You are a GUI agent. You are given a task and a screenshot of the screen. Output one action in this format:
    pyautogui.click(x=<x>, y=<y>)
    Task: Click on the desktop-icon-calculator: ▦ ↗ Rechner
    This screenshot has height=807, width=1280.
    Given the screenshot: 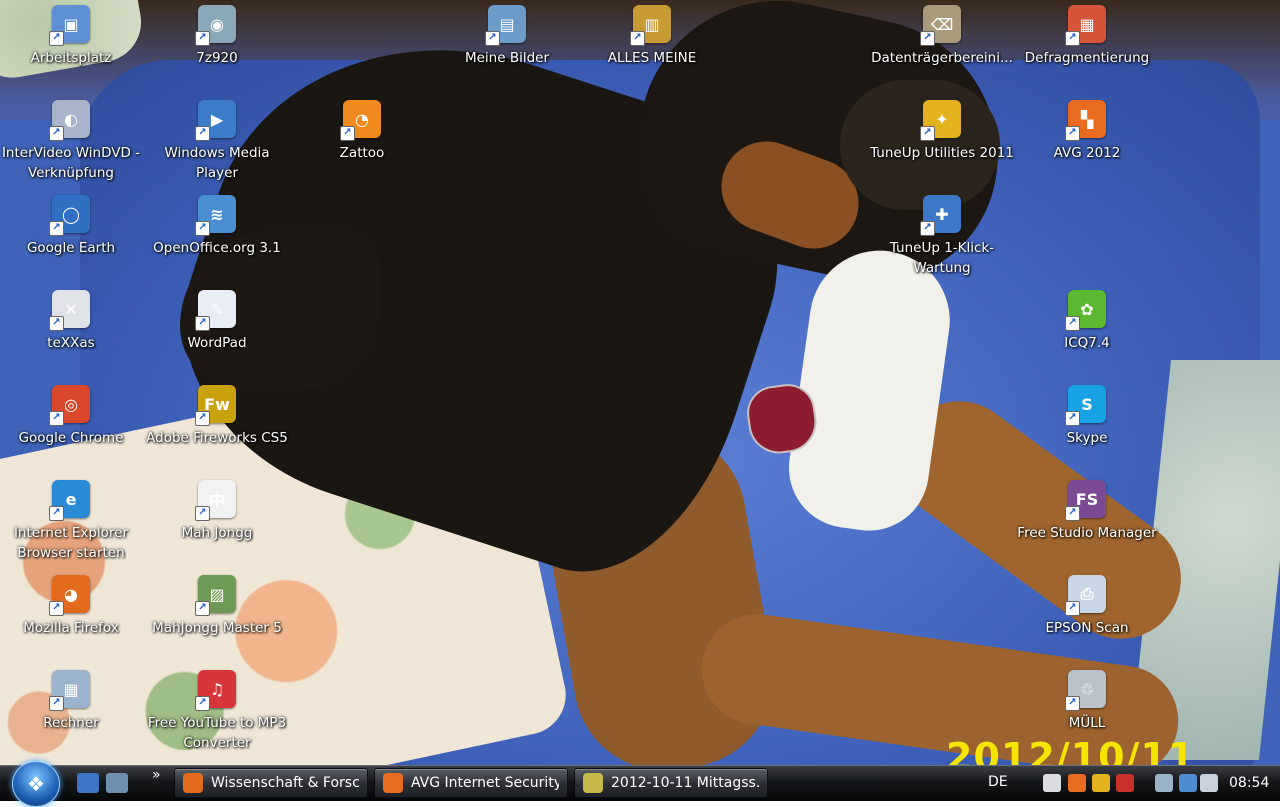 What is the action you would take?
    pyautogui.click(x=72, y=701)
    